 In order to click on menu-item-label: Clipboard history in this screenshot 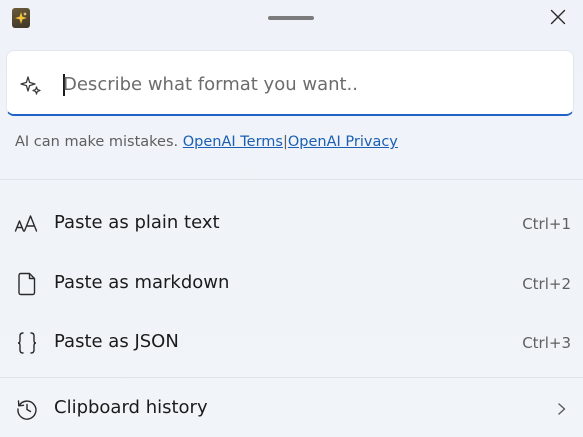, I will do `click(131, 407)`.